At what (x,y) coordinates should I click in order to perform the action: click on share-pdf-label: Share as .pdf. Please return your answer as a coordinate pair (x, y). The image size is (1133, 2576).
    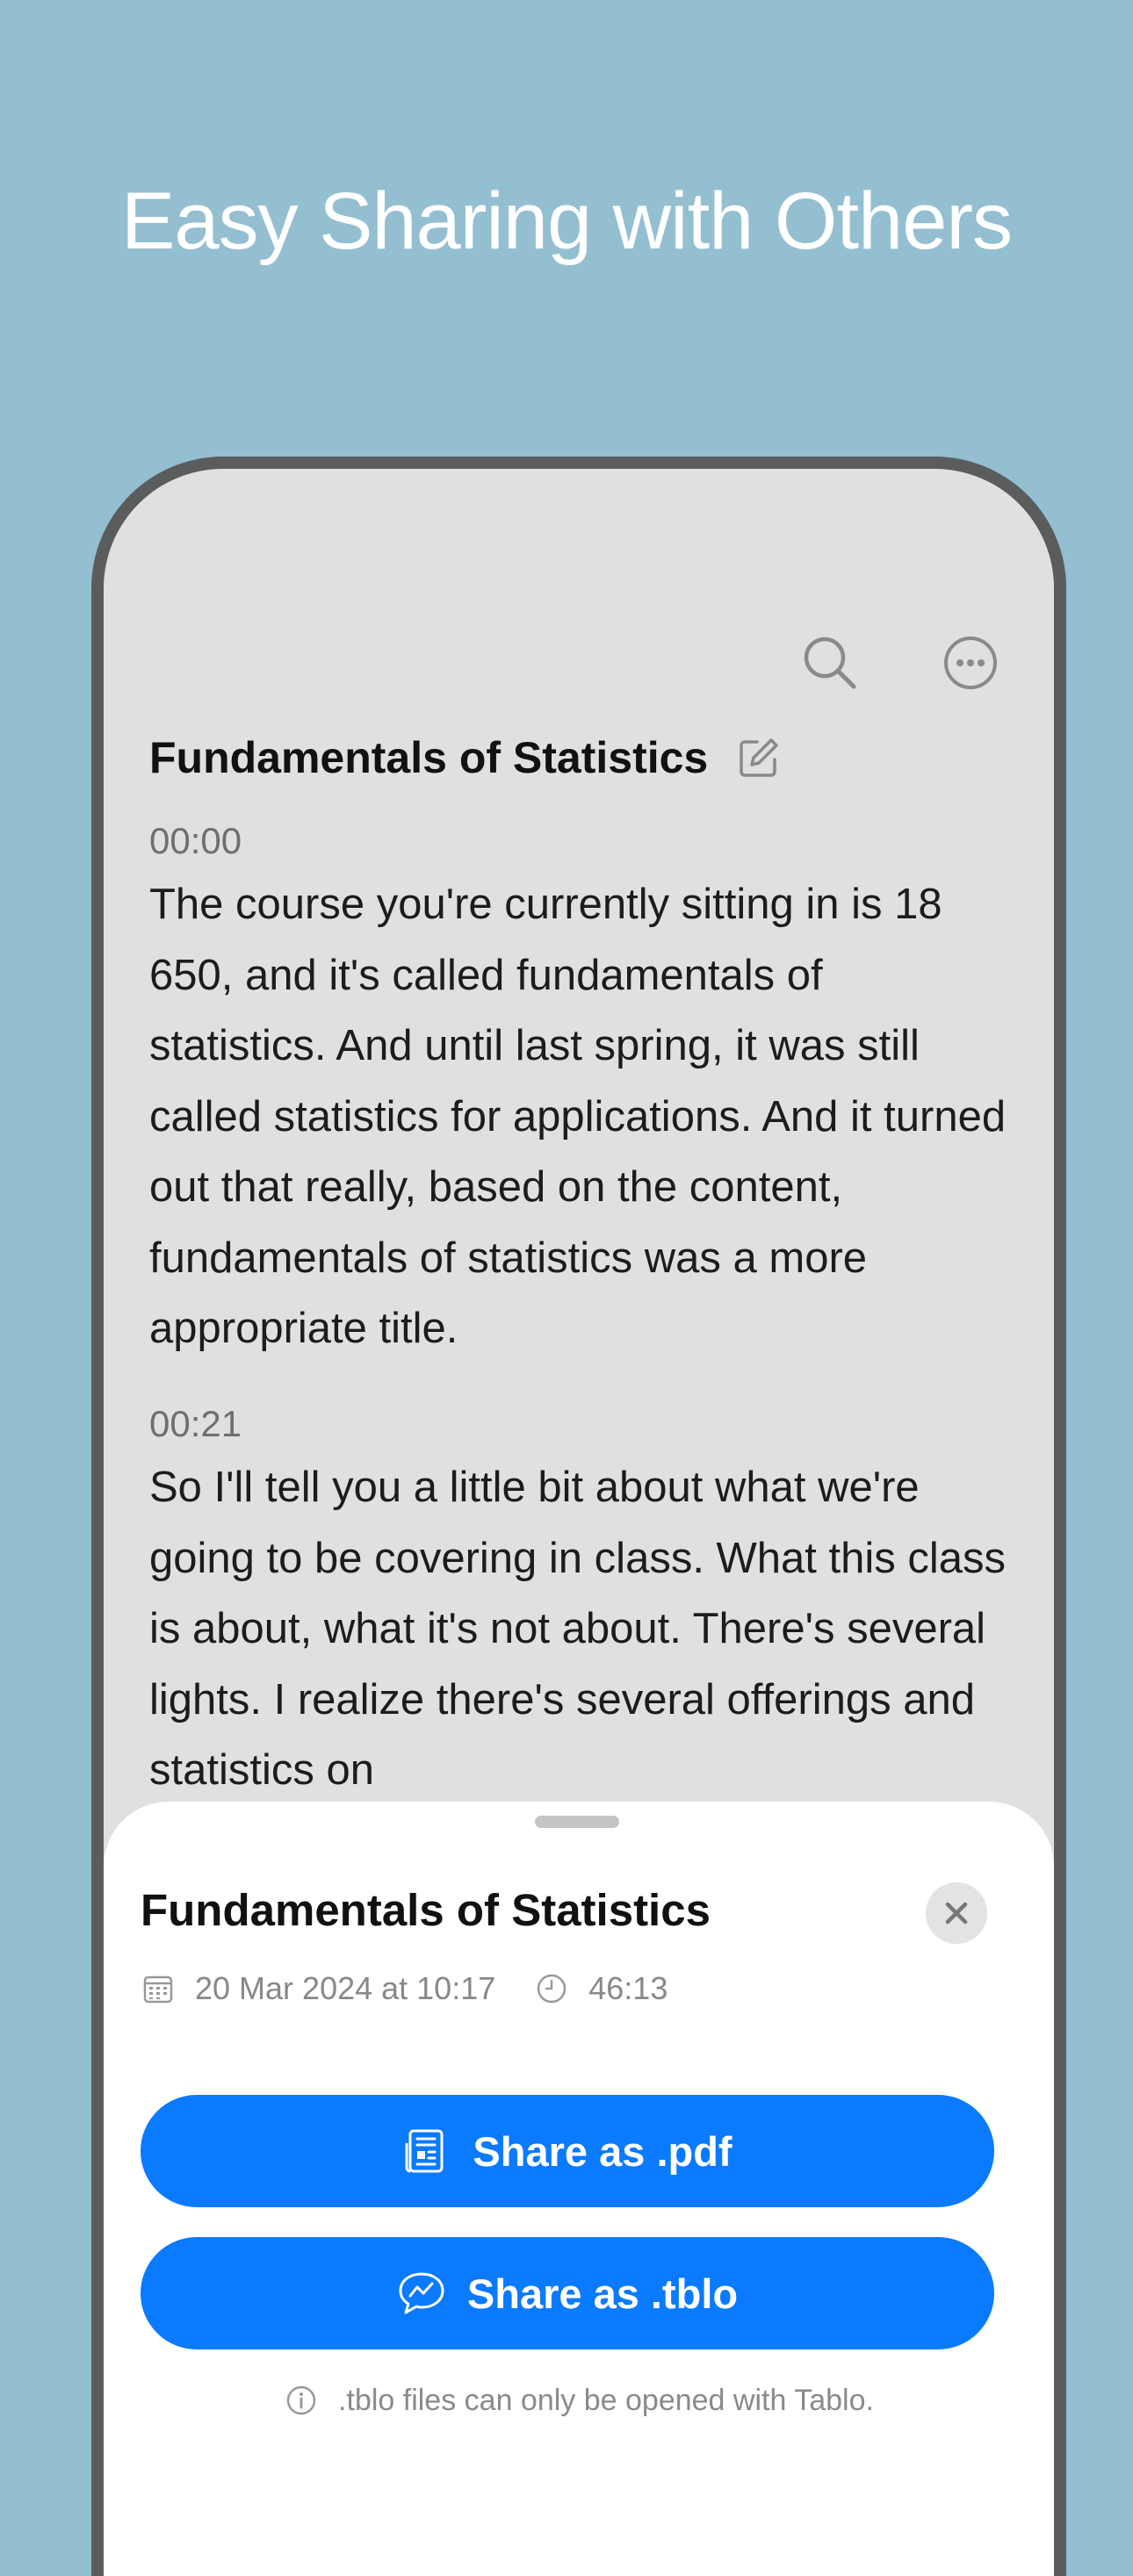
    Looking at the image, I should click on (602, 2151).